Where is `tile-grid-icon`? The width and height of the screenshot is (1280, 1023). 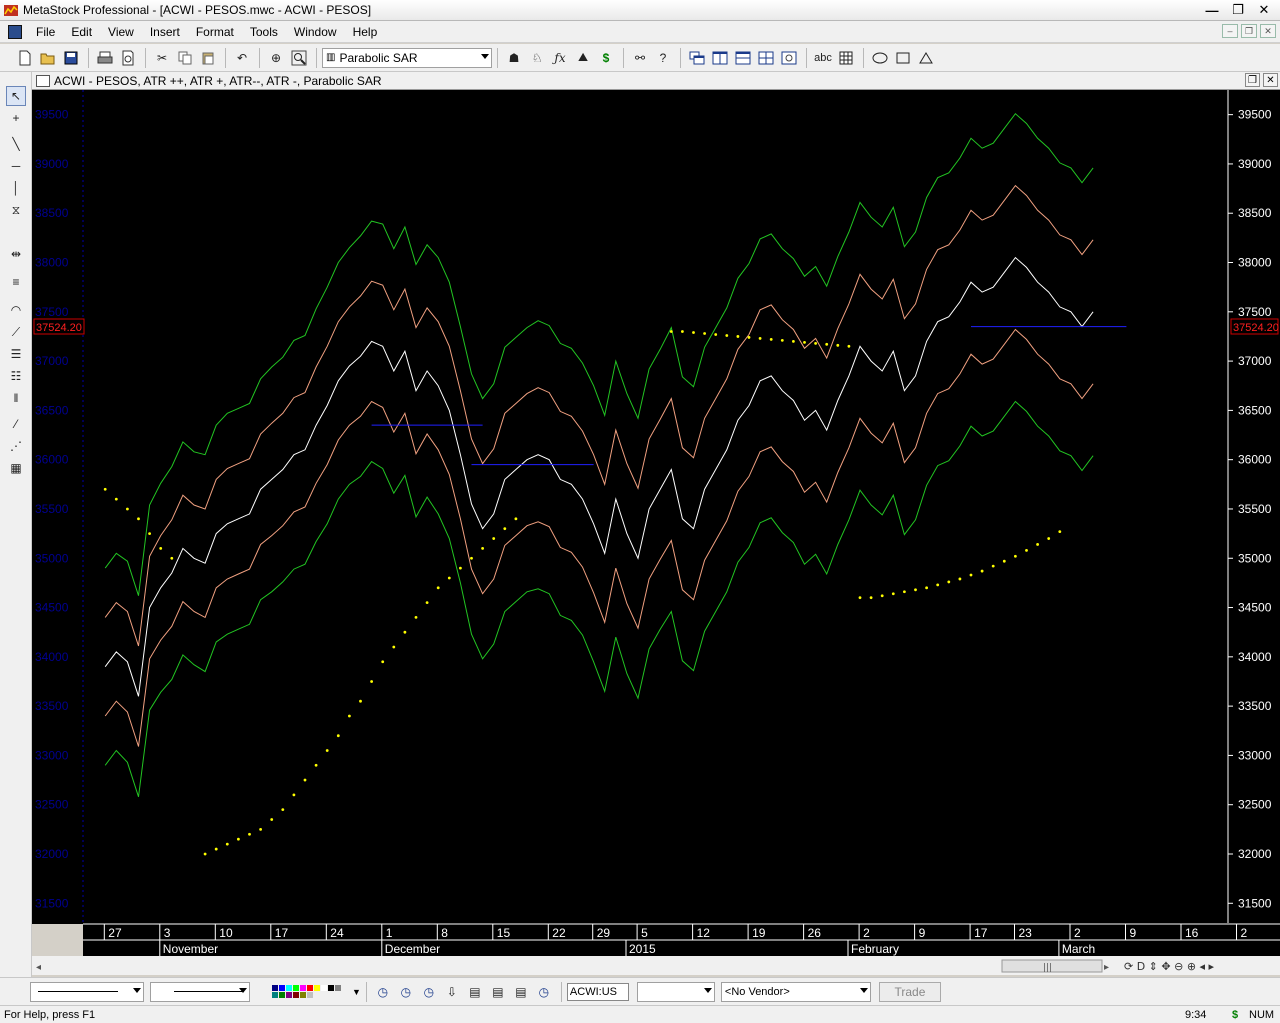
tile-grid-icon is located at coordinates (766, 58).